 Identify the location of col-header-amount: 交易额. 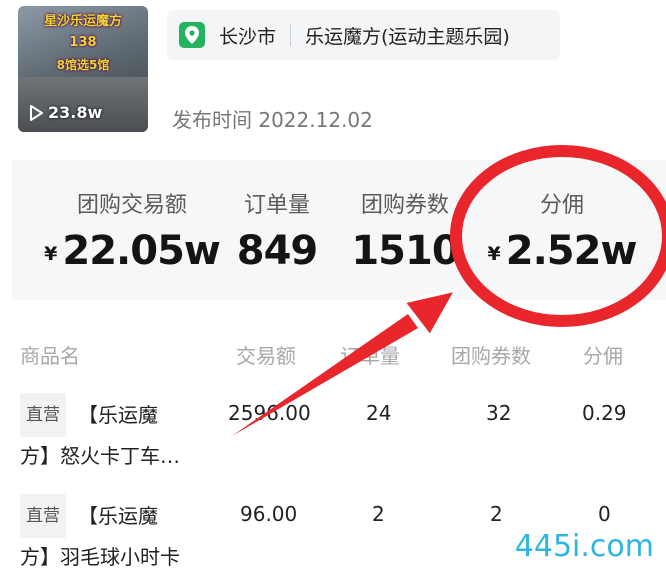
(266, 356).